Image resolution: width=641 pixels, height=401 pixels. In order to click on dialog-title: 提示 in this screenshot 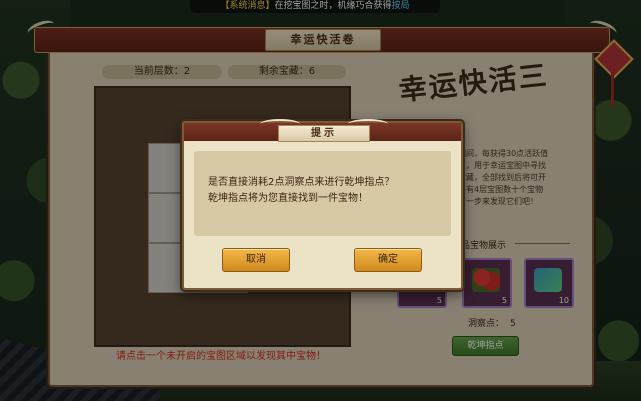, I will do `click(324, 133)`.